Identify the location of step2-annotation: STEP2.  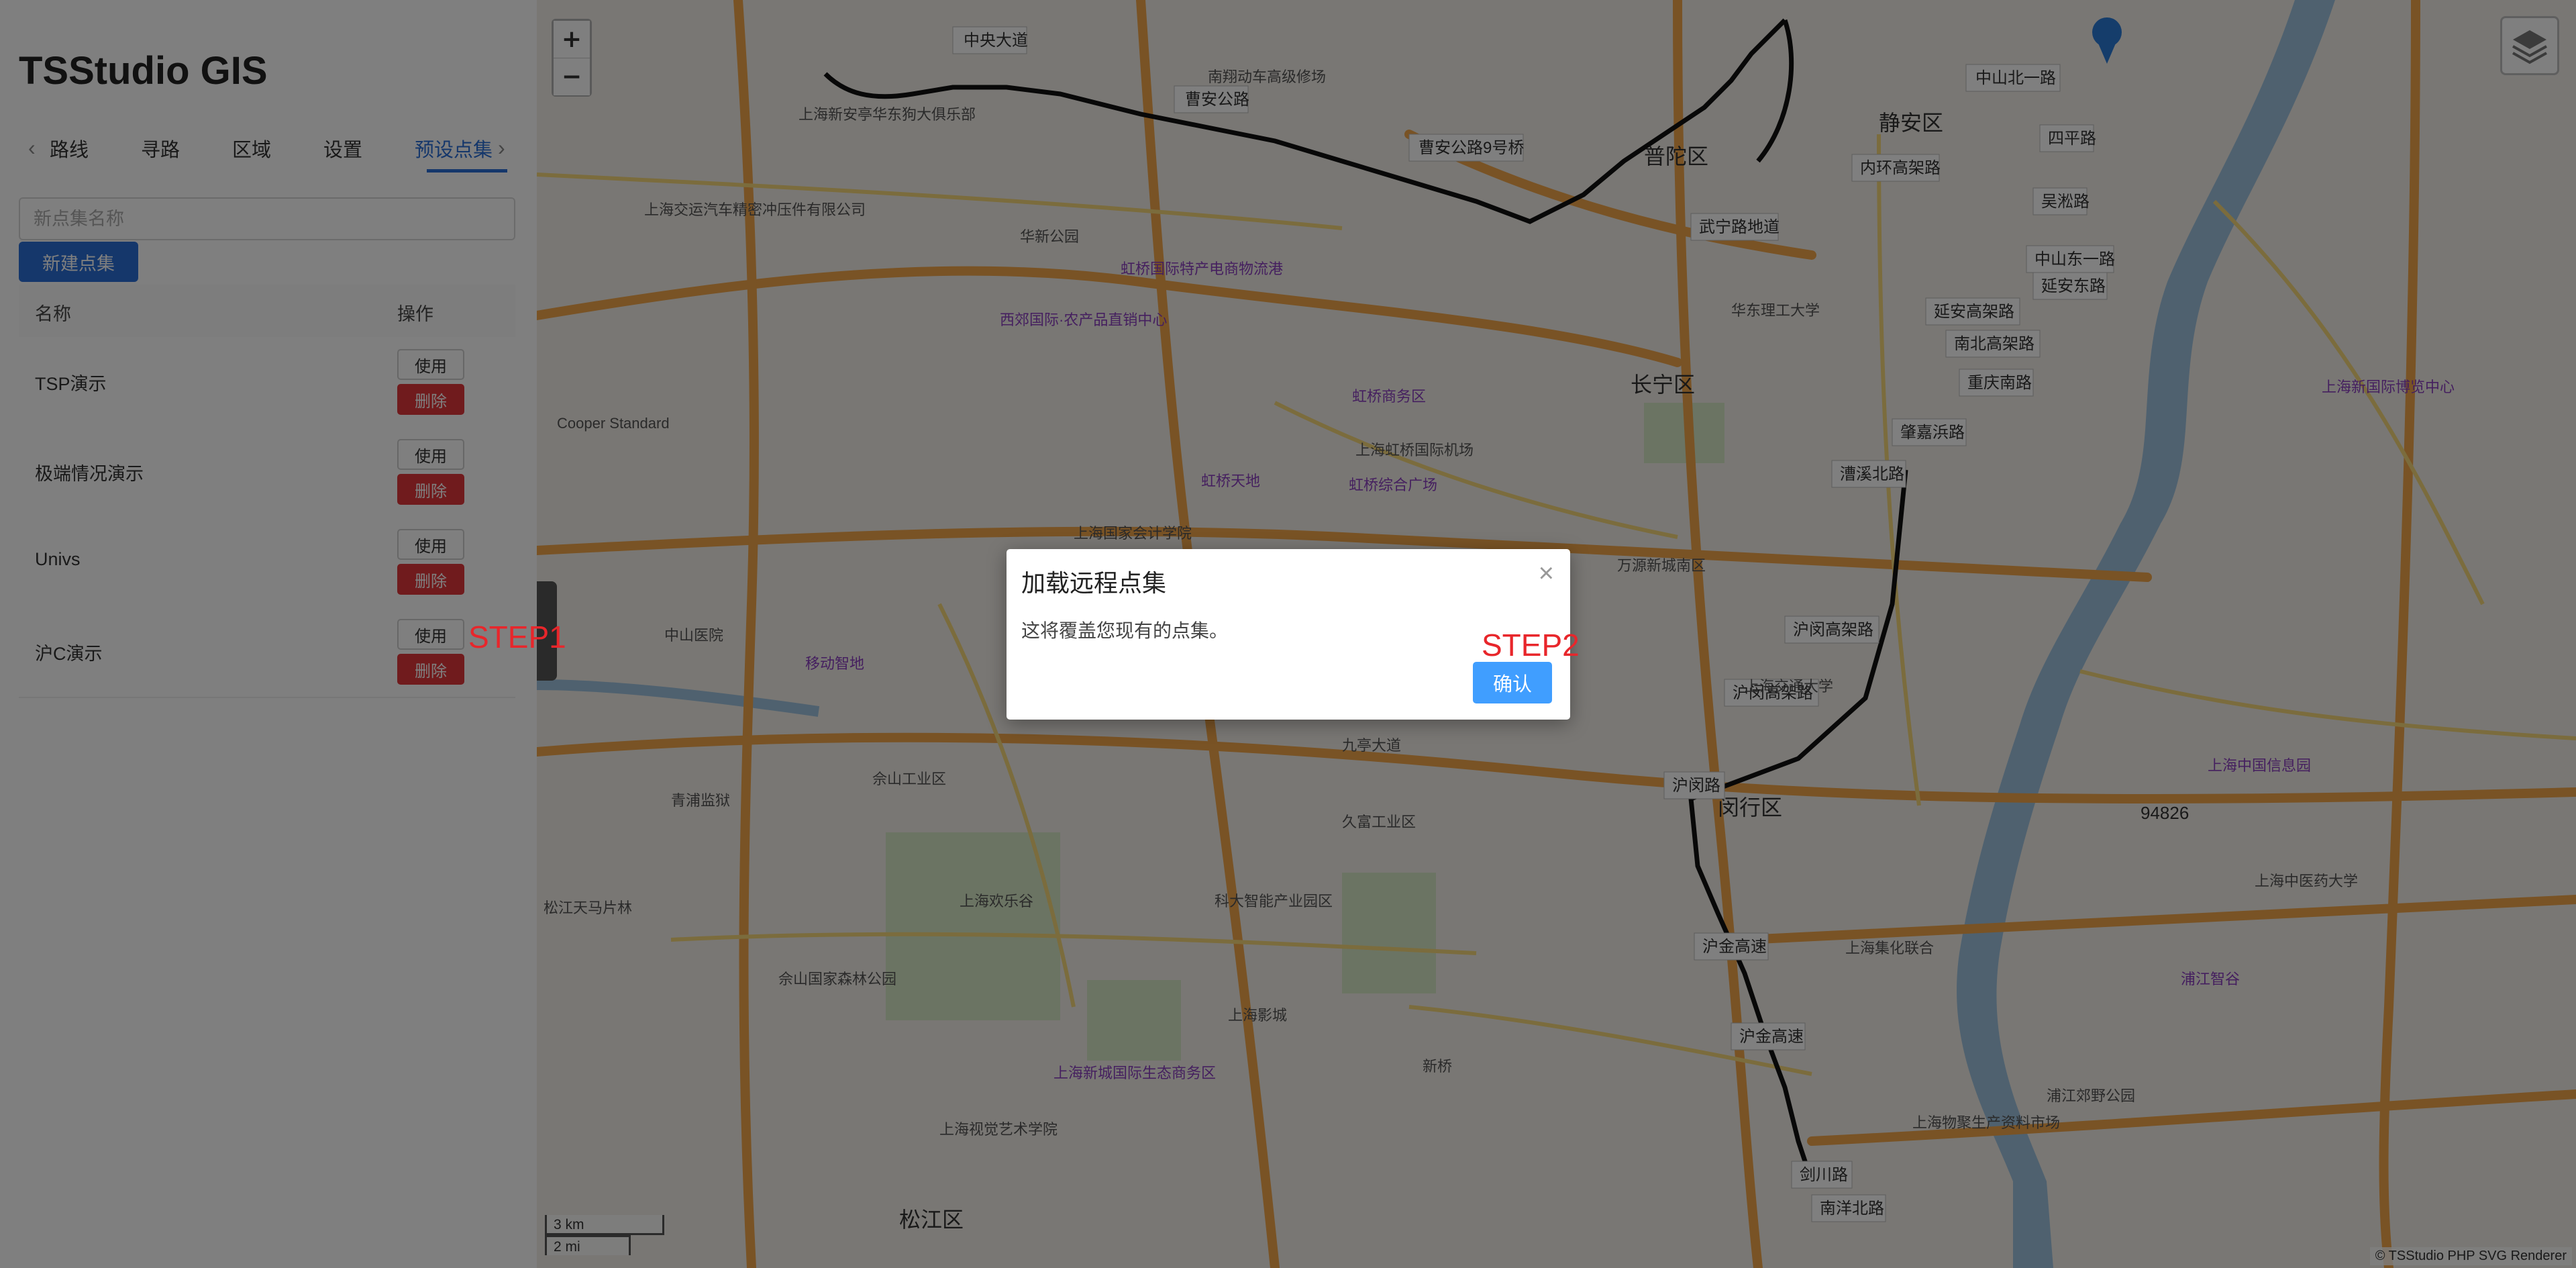
(1531, 646).